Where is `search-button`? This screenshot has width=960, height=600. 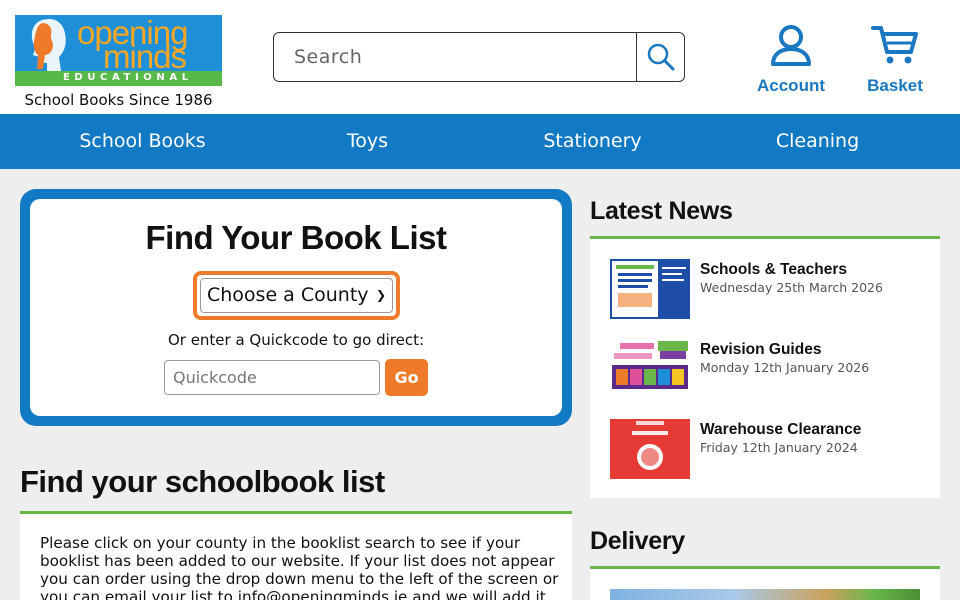
search-button is located at coordinates (660, 57).